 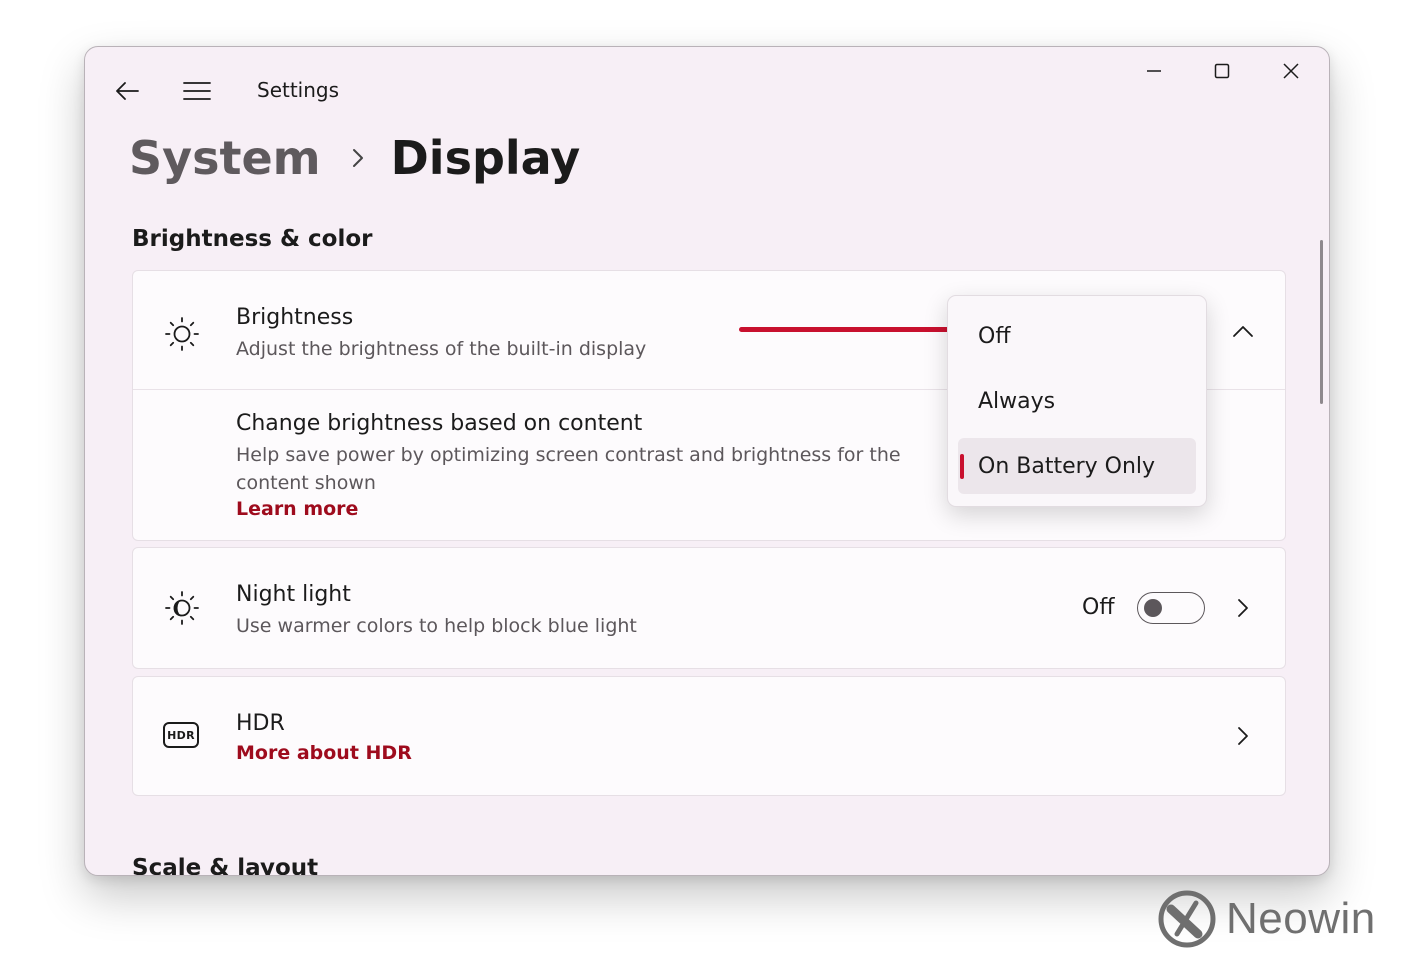 I want to click on menu-button, so click(x=197, y=91).